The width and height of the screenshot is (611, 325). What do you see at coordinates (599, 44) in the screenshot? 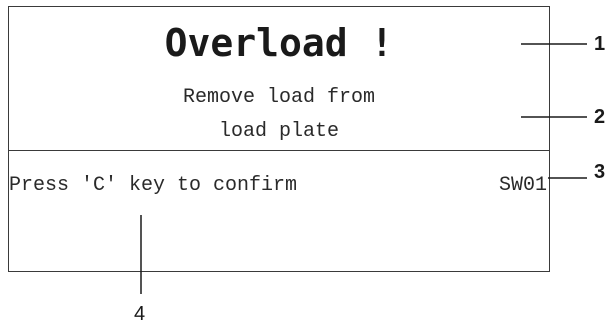
I see `callout-label-1: 1` at bounding box center [599, 44].